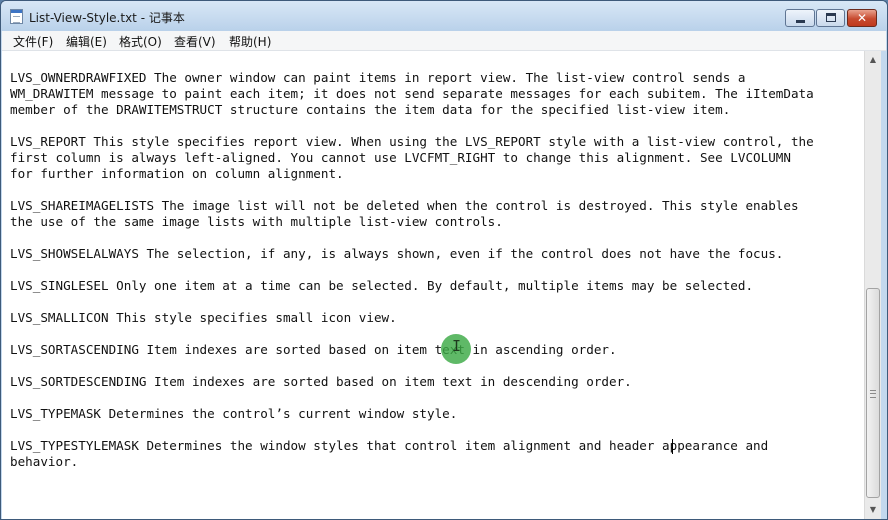 The height and width of the screenshot is (520, 888). I want to click on scroll-down-button: ▼, so click(873, 509).